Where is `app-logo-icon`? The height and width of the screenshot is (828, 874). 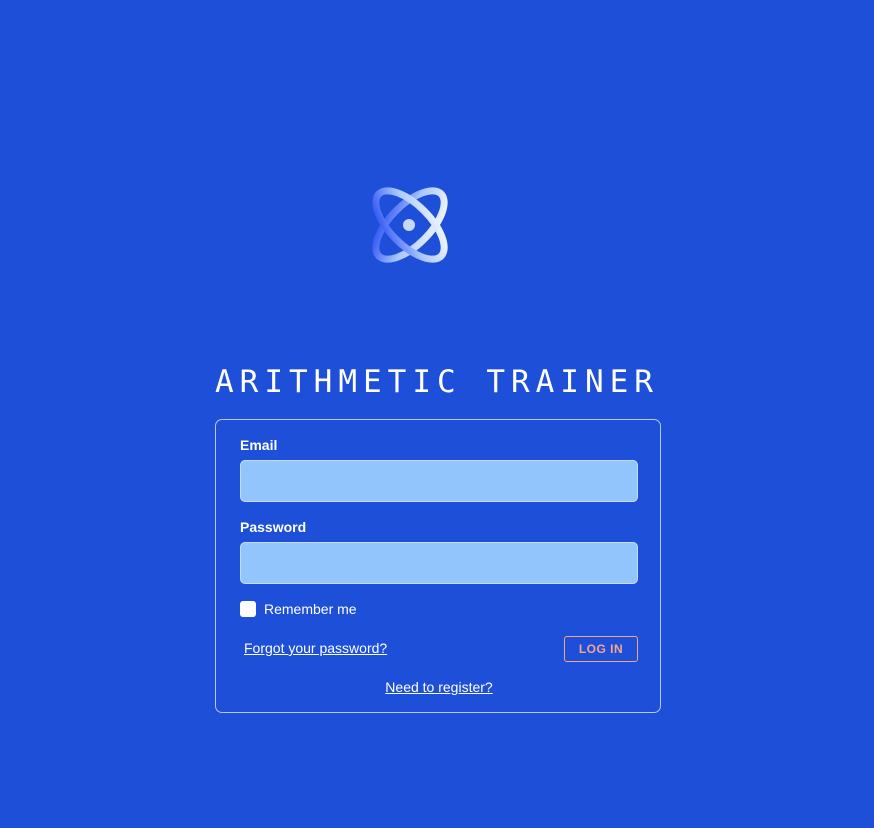
app-logo-icon is located at coordinates (410, 225).